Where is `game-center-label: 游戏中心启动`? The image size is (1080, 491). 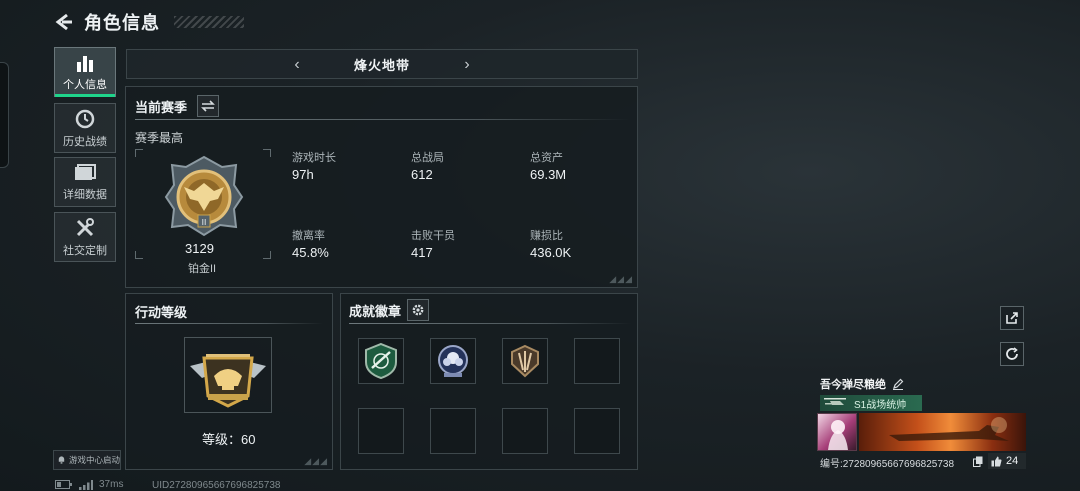
game-center-label: 游戏中心启动 is located at coordinates (94, 460).